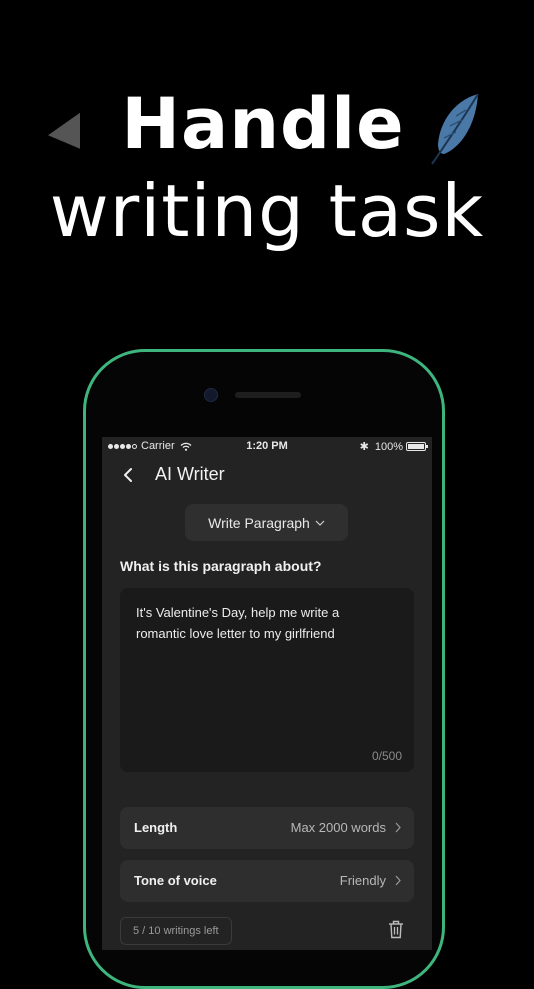 The width and height of the screenshot is (534, 989). What do you see at coordinates (362, 880) in the screenshot?
I see `tone-value: Friendly` at bounding box center [362, 880].